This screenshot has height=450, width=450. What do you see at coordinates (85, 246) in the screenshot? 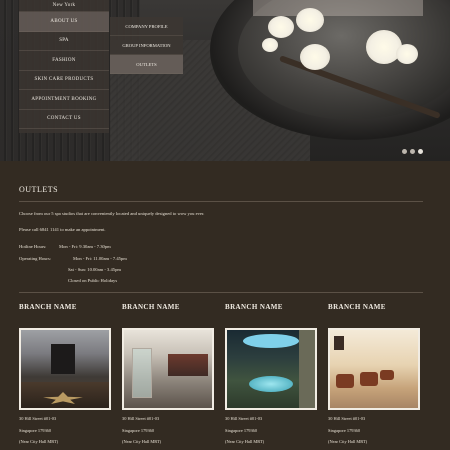
I see `hotline-value: Mon - Fri: 9.30am - 7.30pm` at bounding box center [85, 246].